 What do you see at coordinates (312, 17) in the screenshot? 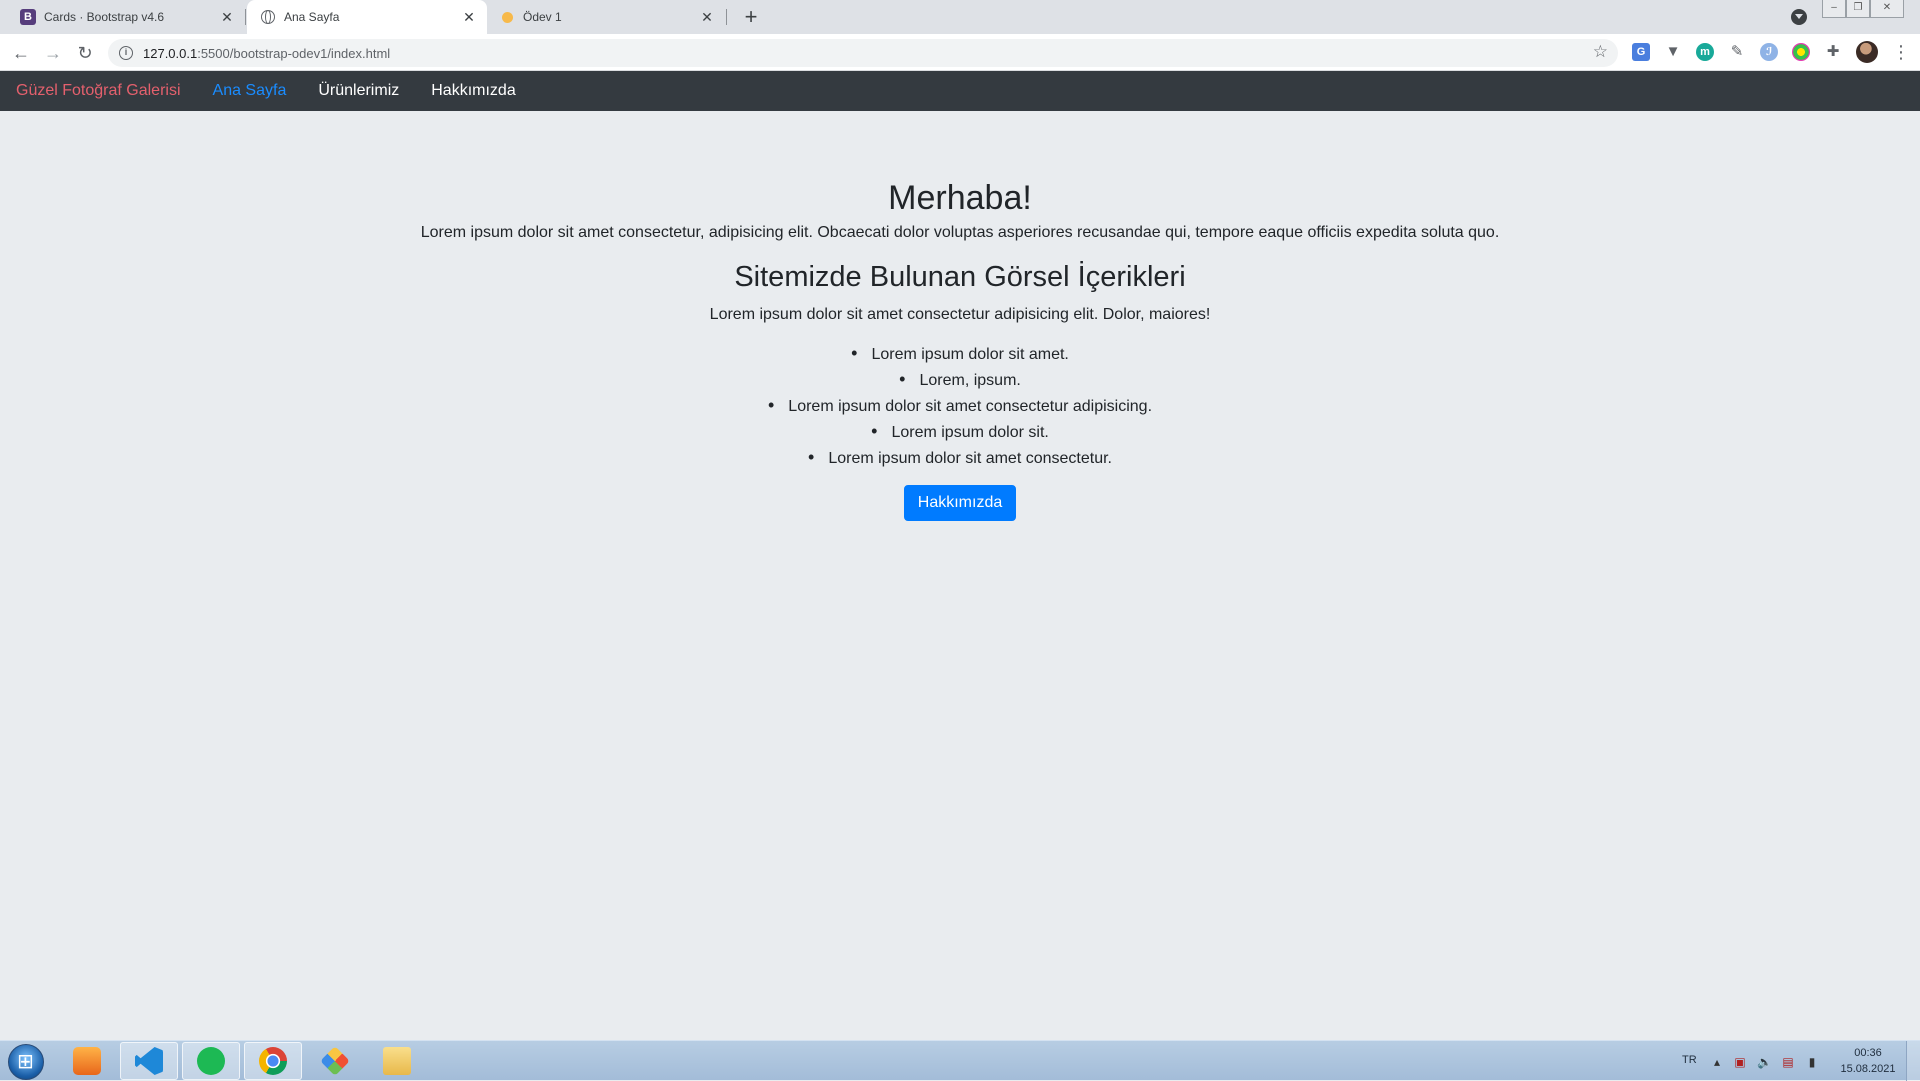
I see `tab-title: Ana Sayfa` at bounding box center [312, 17].